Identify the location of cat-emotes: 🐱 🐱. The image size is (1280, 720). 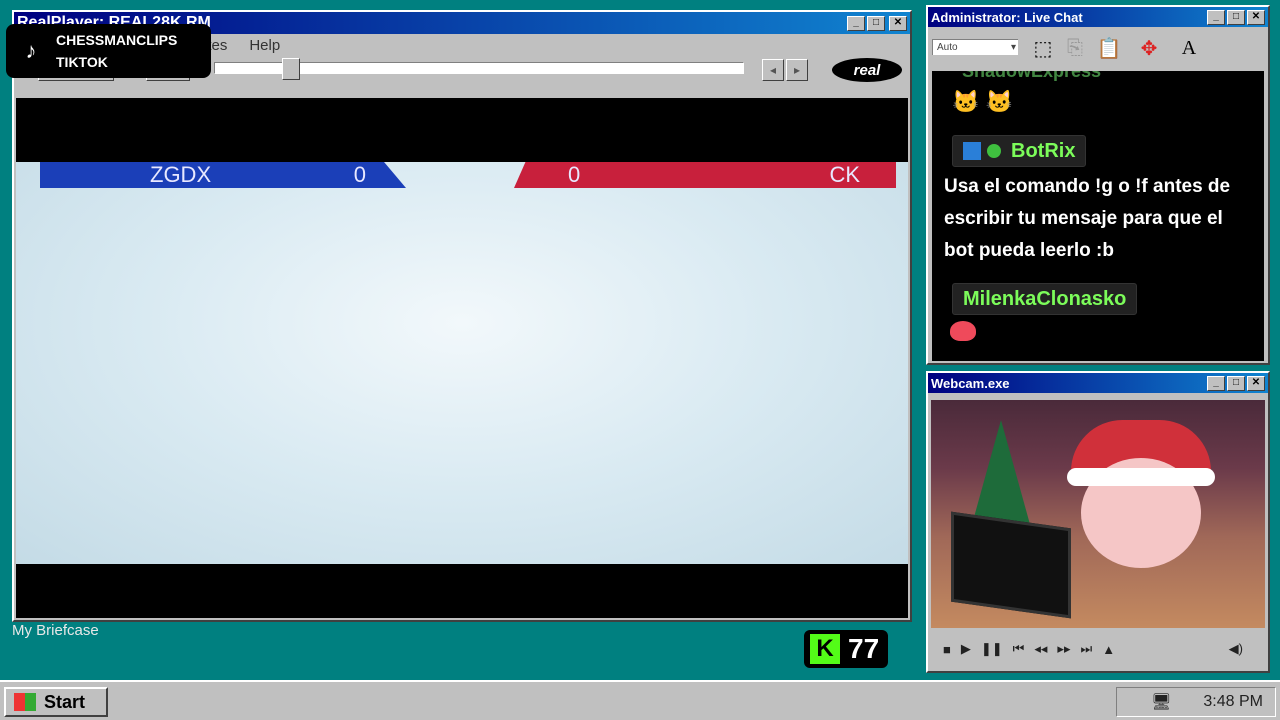
(982, 101).